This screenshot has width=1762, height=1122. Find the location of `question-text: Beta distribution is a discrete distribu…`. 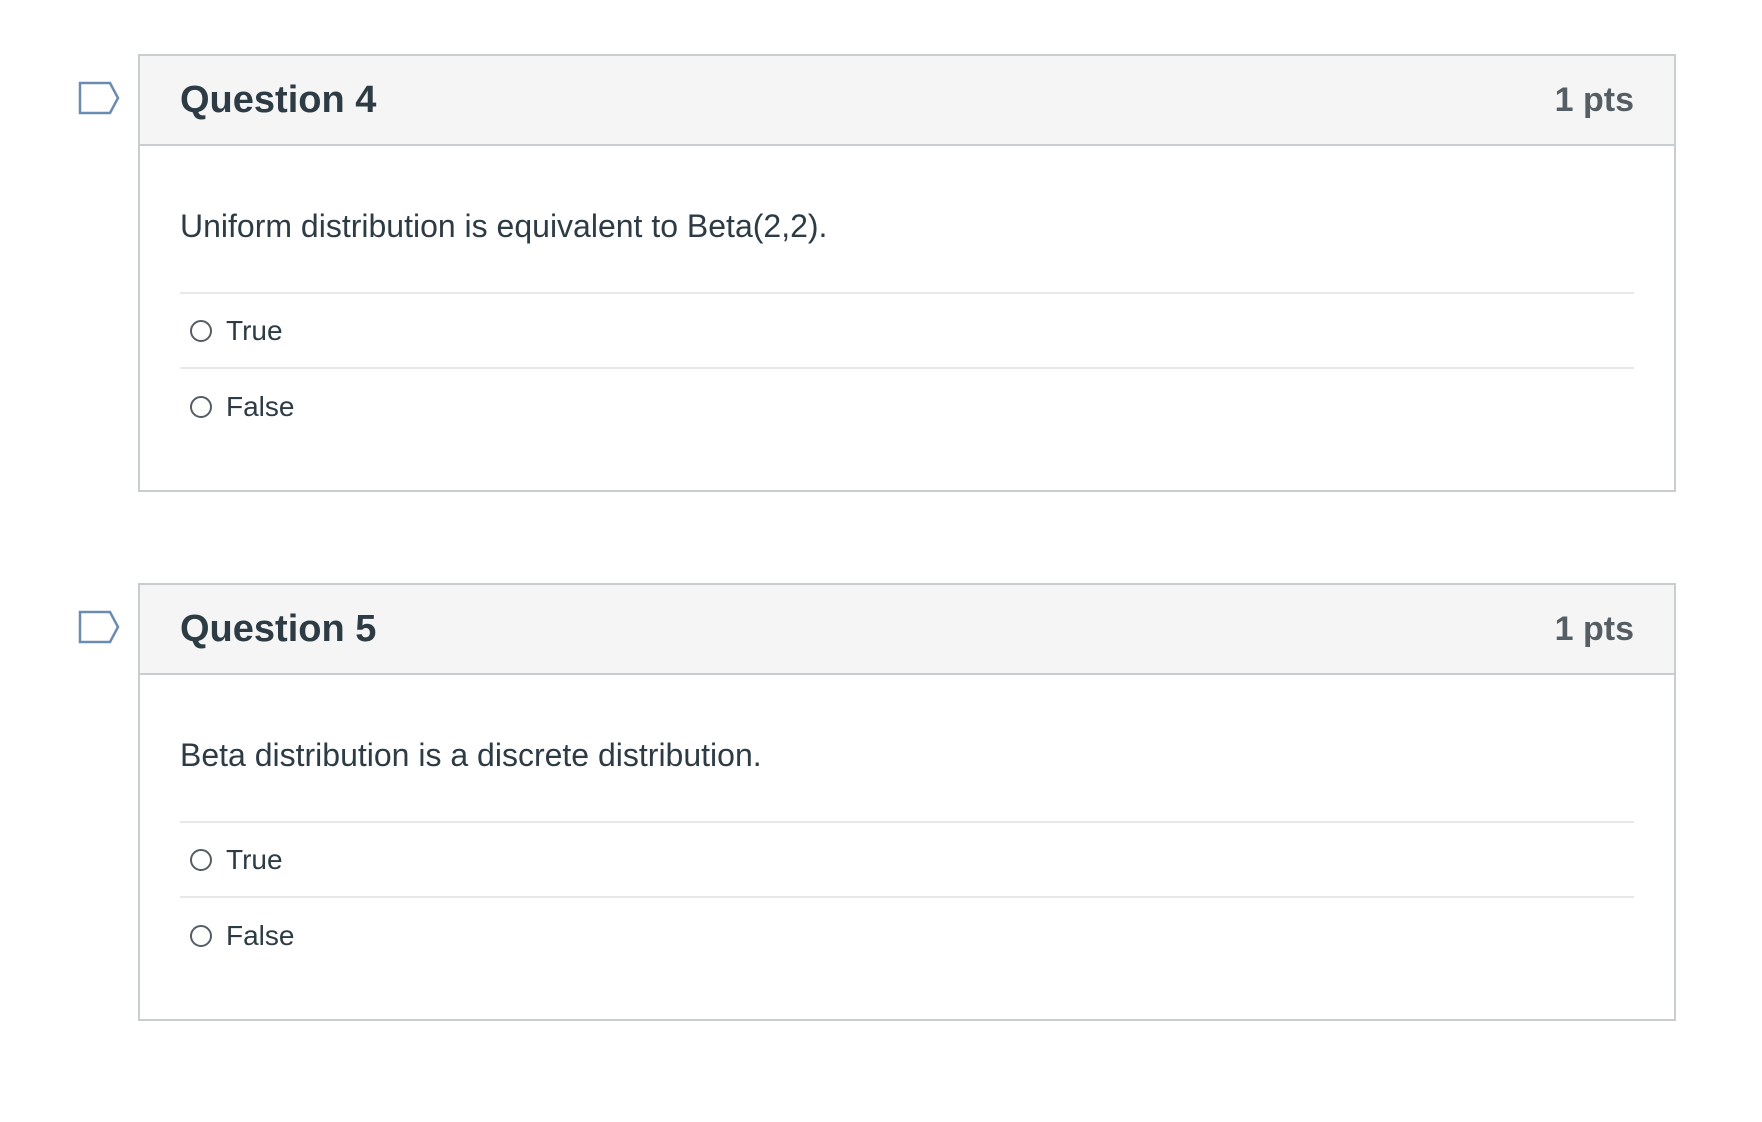

question-text: Beta distribution is a discrete distribu… is located at coordinates (471, 755).